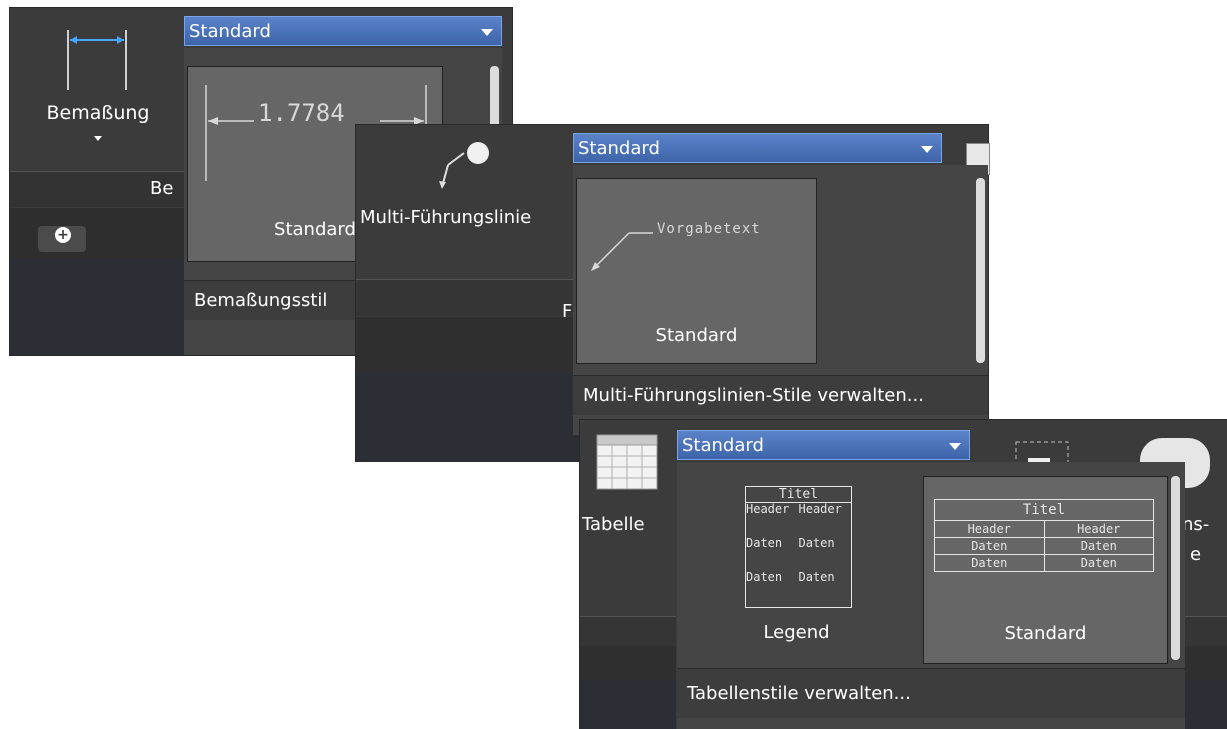  Describe the element at coordinates (1196, 524) in the screenshot. I see `revision-label-line1: ns-` at that location.